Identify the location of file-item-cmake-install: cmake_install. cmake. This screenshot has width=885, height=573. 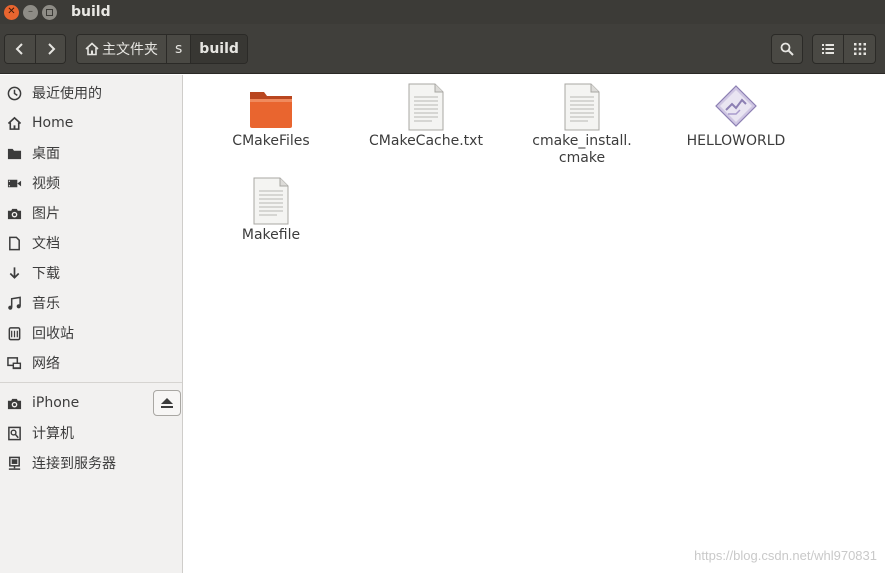
(582, 125).